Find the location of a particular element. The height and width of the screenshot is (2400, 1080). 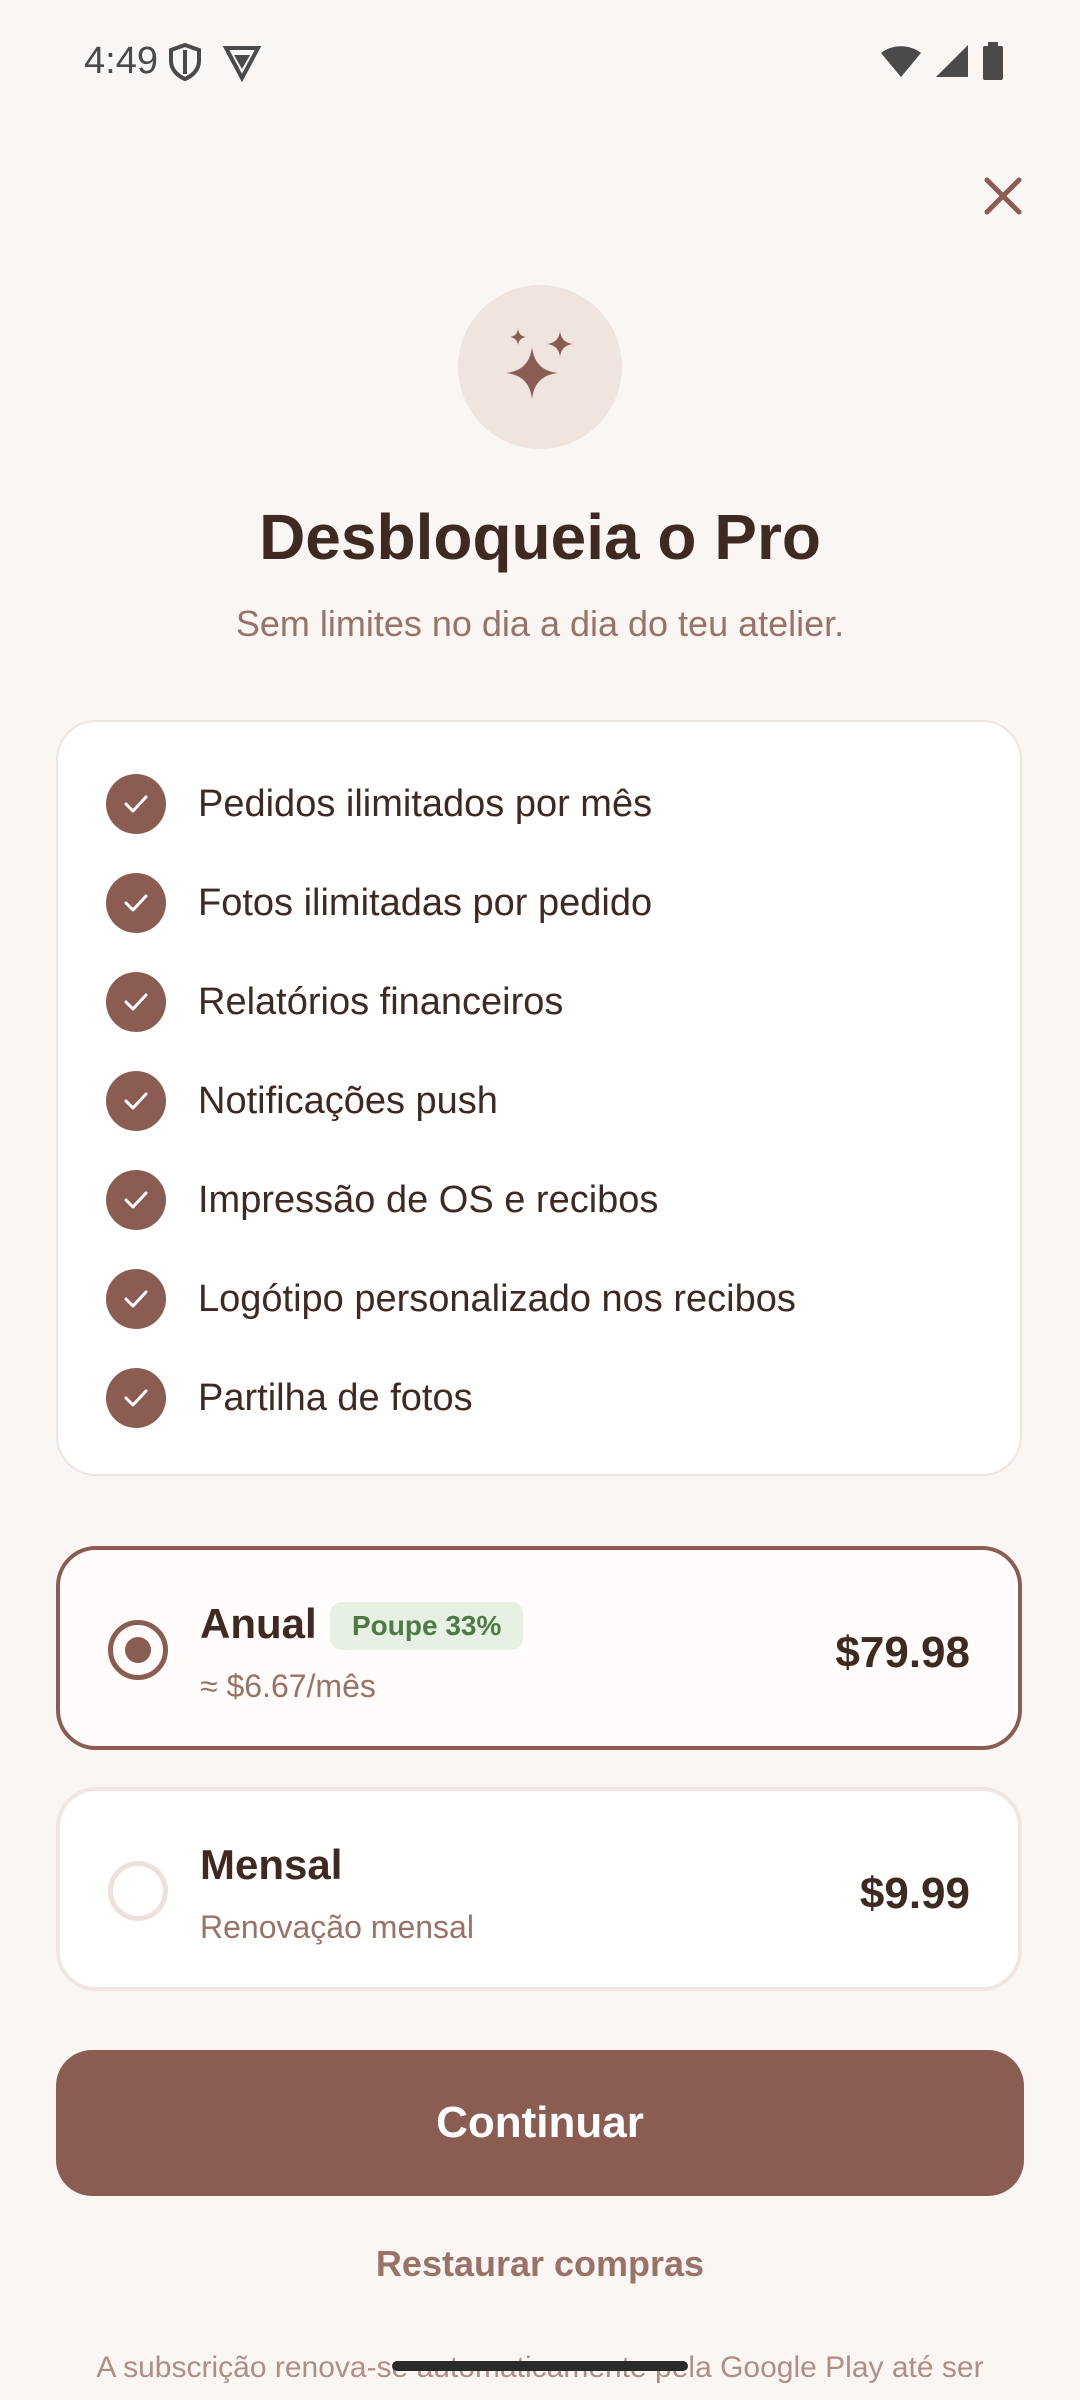

wifi-icon is located at coordinates (901, 63).